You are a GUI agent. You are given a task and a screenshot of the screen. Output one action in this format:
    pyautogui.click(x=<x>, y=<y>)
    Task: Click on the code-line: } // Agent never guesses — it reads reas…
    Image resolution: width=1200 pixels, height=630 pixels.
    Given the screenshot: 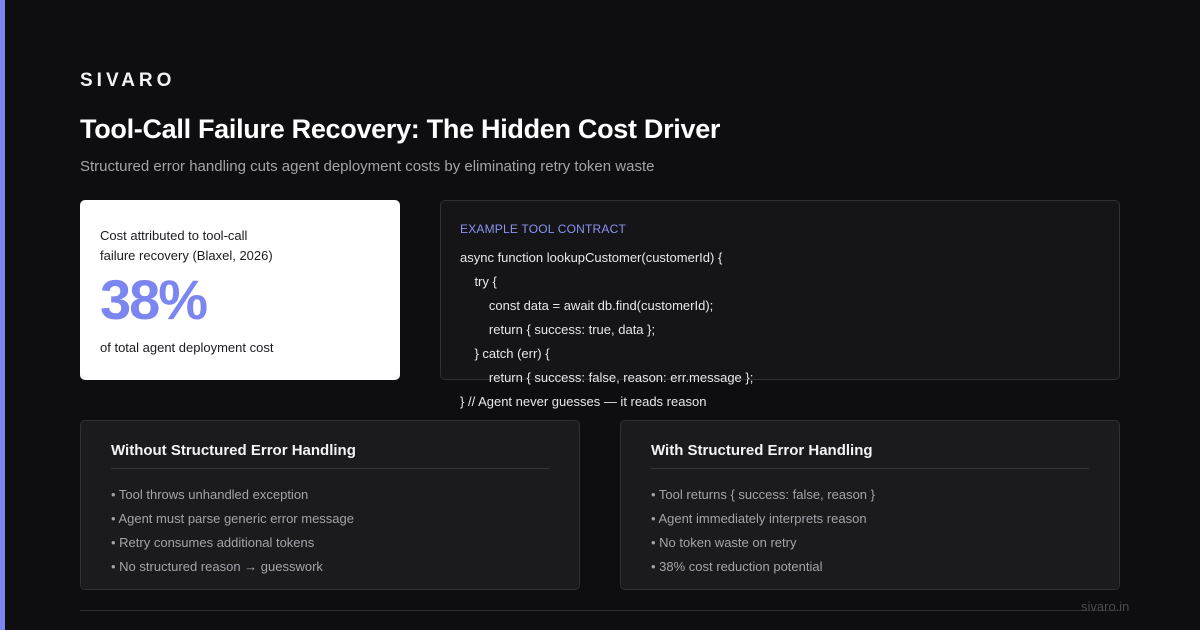 What is the action you would take?
    pyautogui.click(x=583, y=401)
    